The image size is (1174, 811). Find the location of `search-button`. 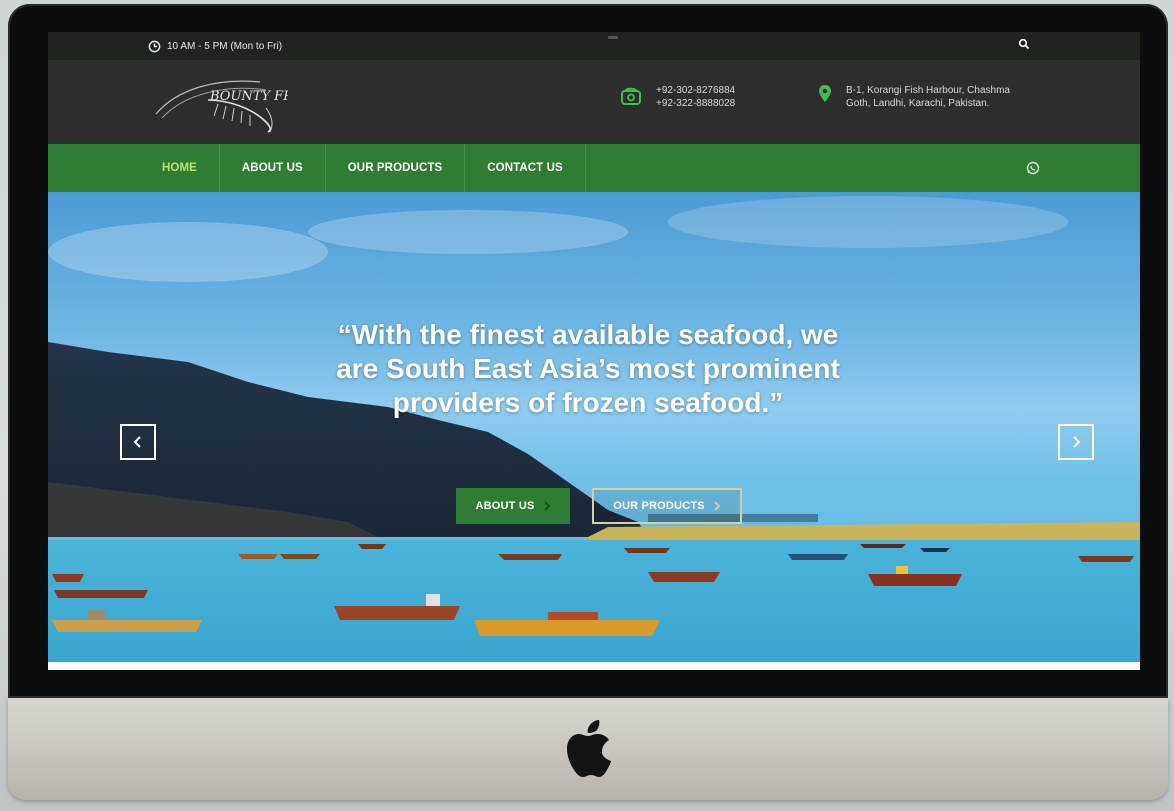

search-button is located at coordinates (1024, 45).